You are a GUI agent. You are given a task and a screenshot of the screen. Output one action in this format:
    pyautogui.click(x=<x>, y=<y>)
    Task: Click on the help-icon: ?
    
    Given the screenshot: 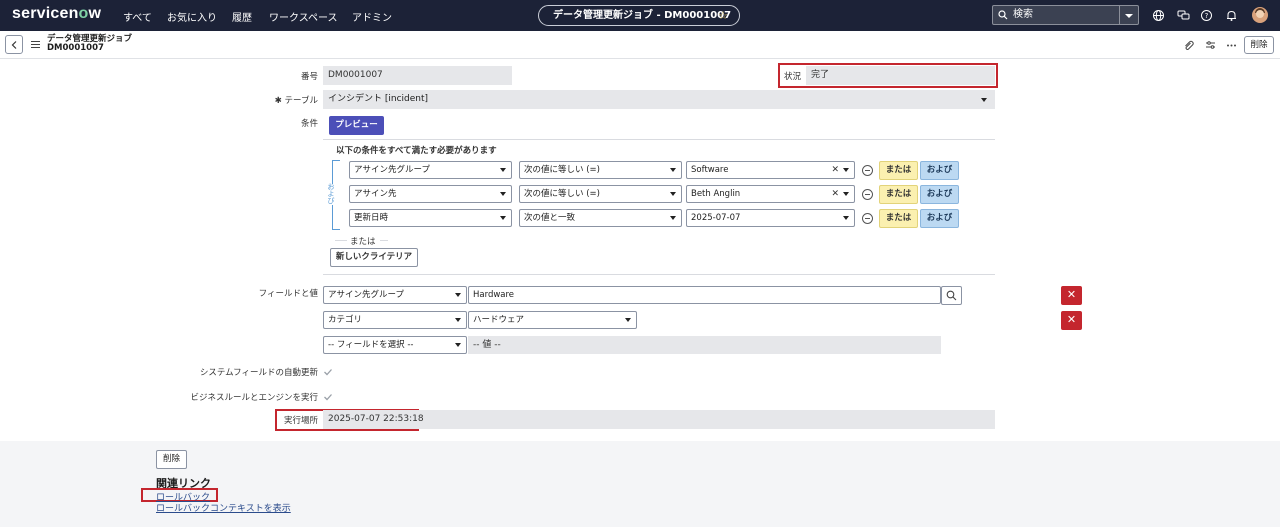 What is the action you would take?
    pyautogui.click(x=1206, y=15)
    